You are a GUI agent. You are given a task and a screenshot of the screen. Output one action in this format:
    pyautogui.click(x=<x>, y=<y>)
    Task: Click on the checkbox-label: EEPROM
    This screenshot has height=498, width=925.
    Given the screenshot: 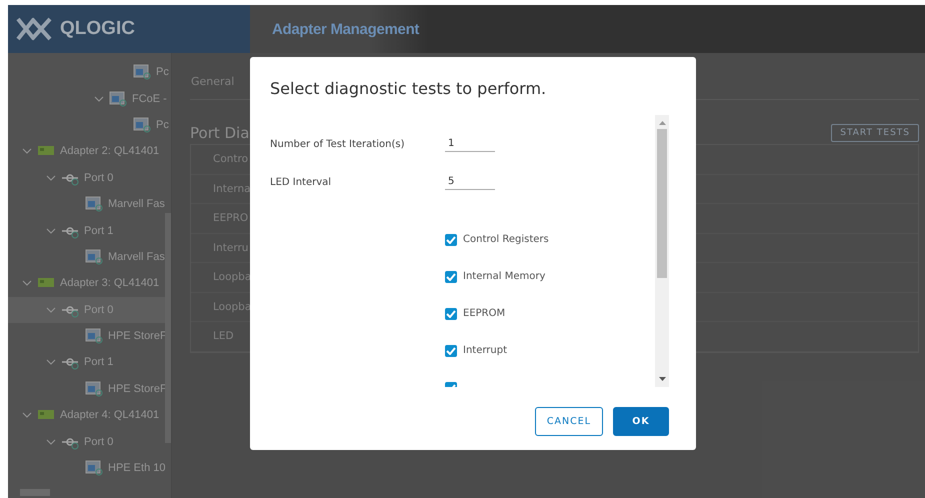 What is the action you would take?
    pyautogui.click(x=484, y=313)
    